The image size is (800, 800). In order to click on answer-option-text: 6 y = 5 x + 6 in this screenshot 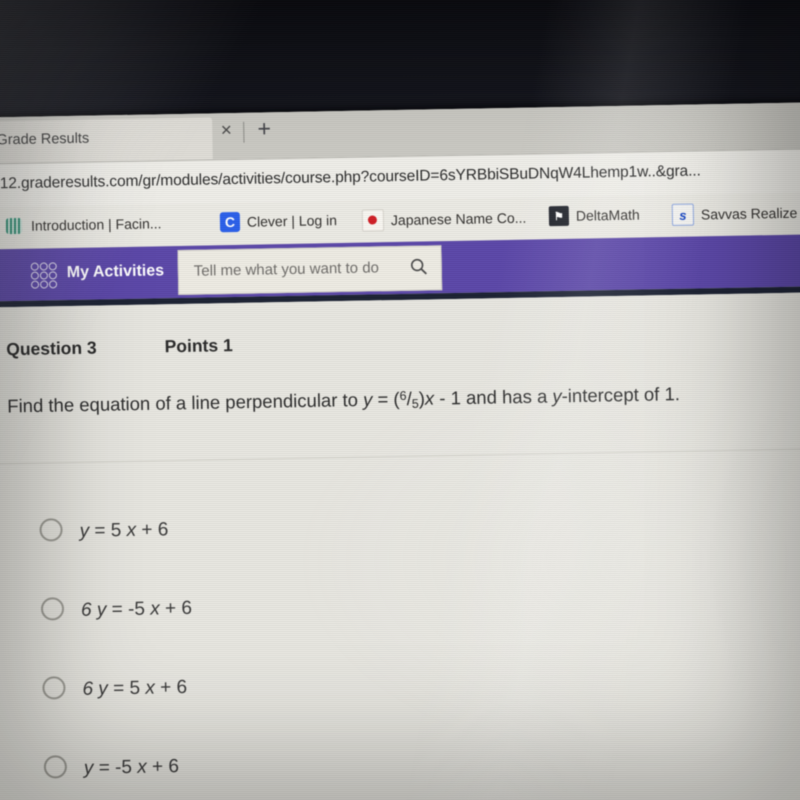, I will do `click(134, 688)`.